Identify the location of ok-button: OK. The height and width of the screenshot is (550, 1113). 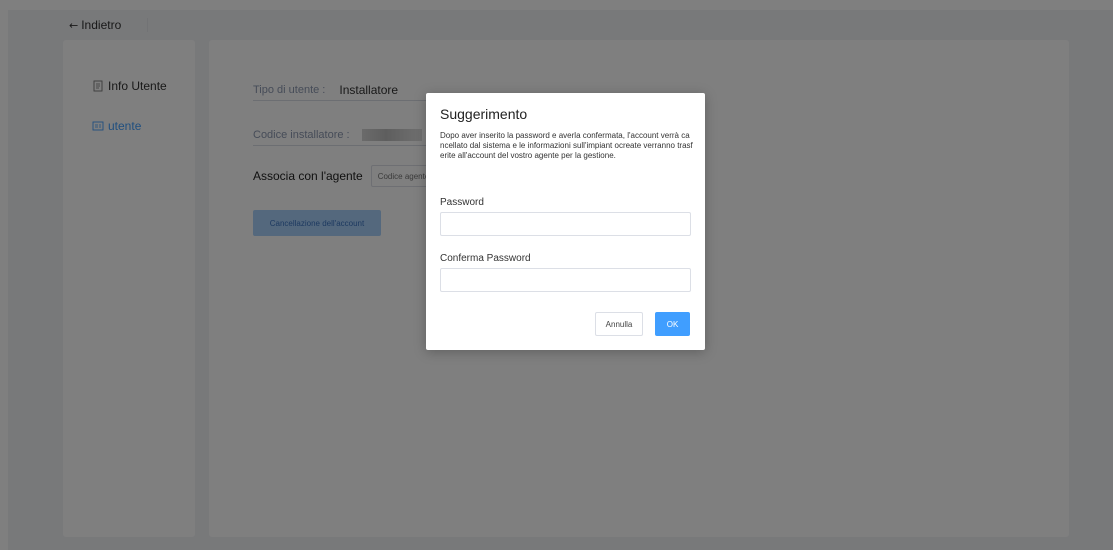
(672, 324).